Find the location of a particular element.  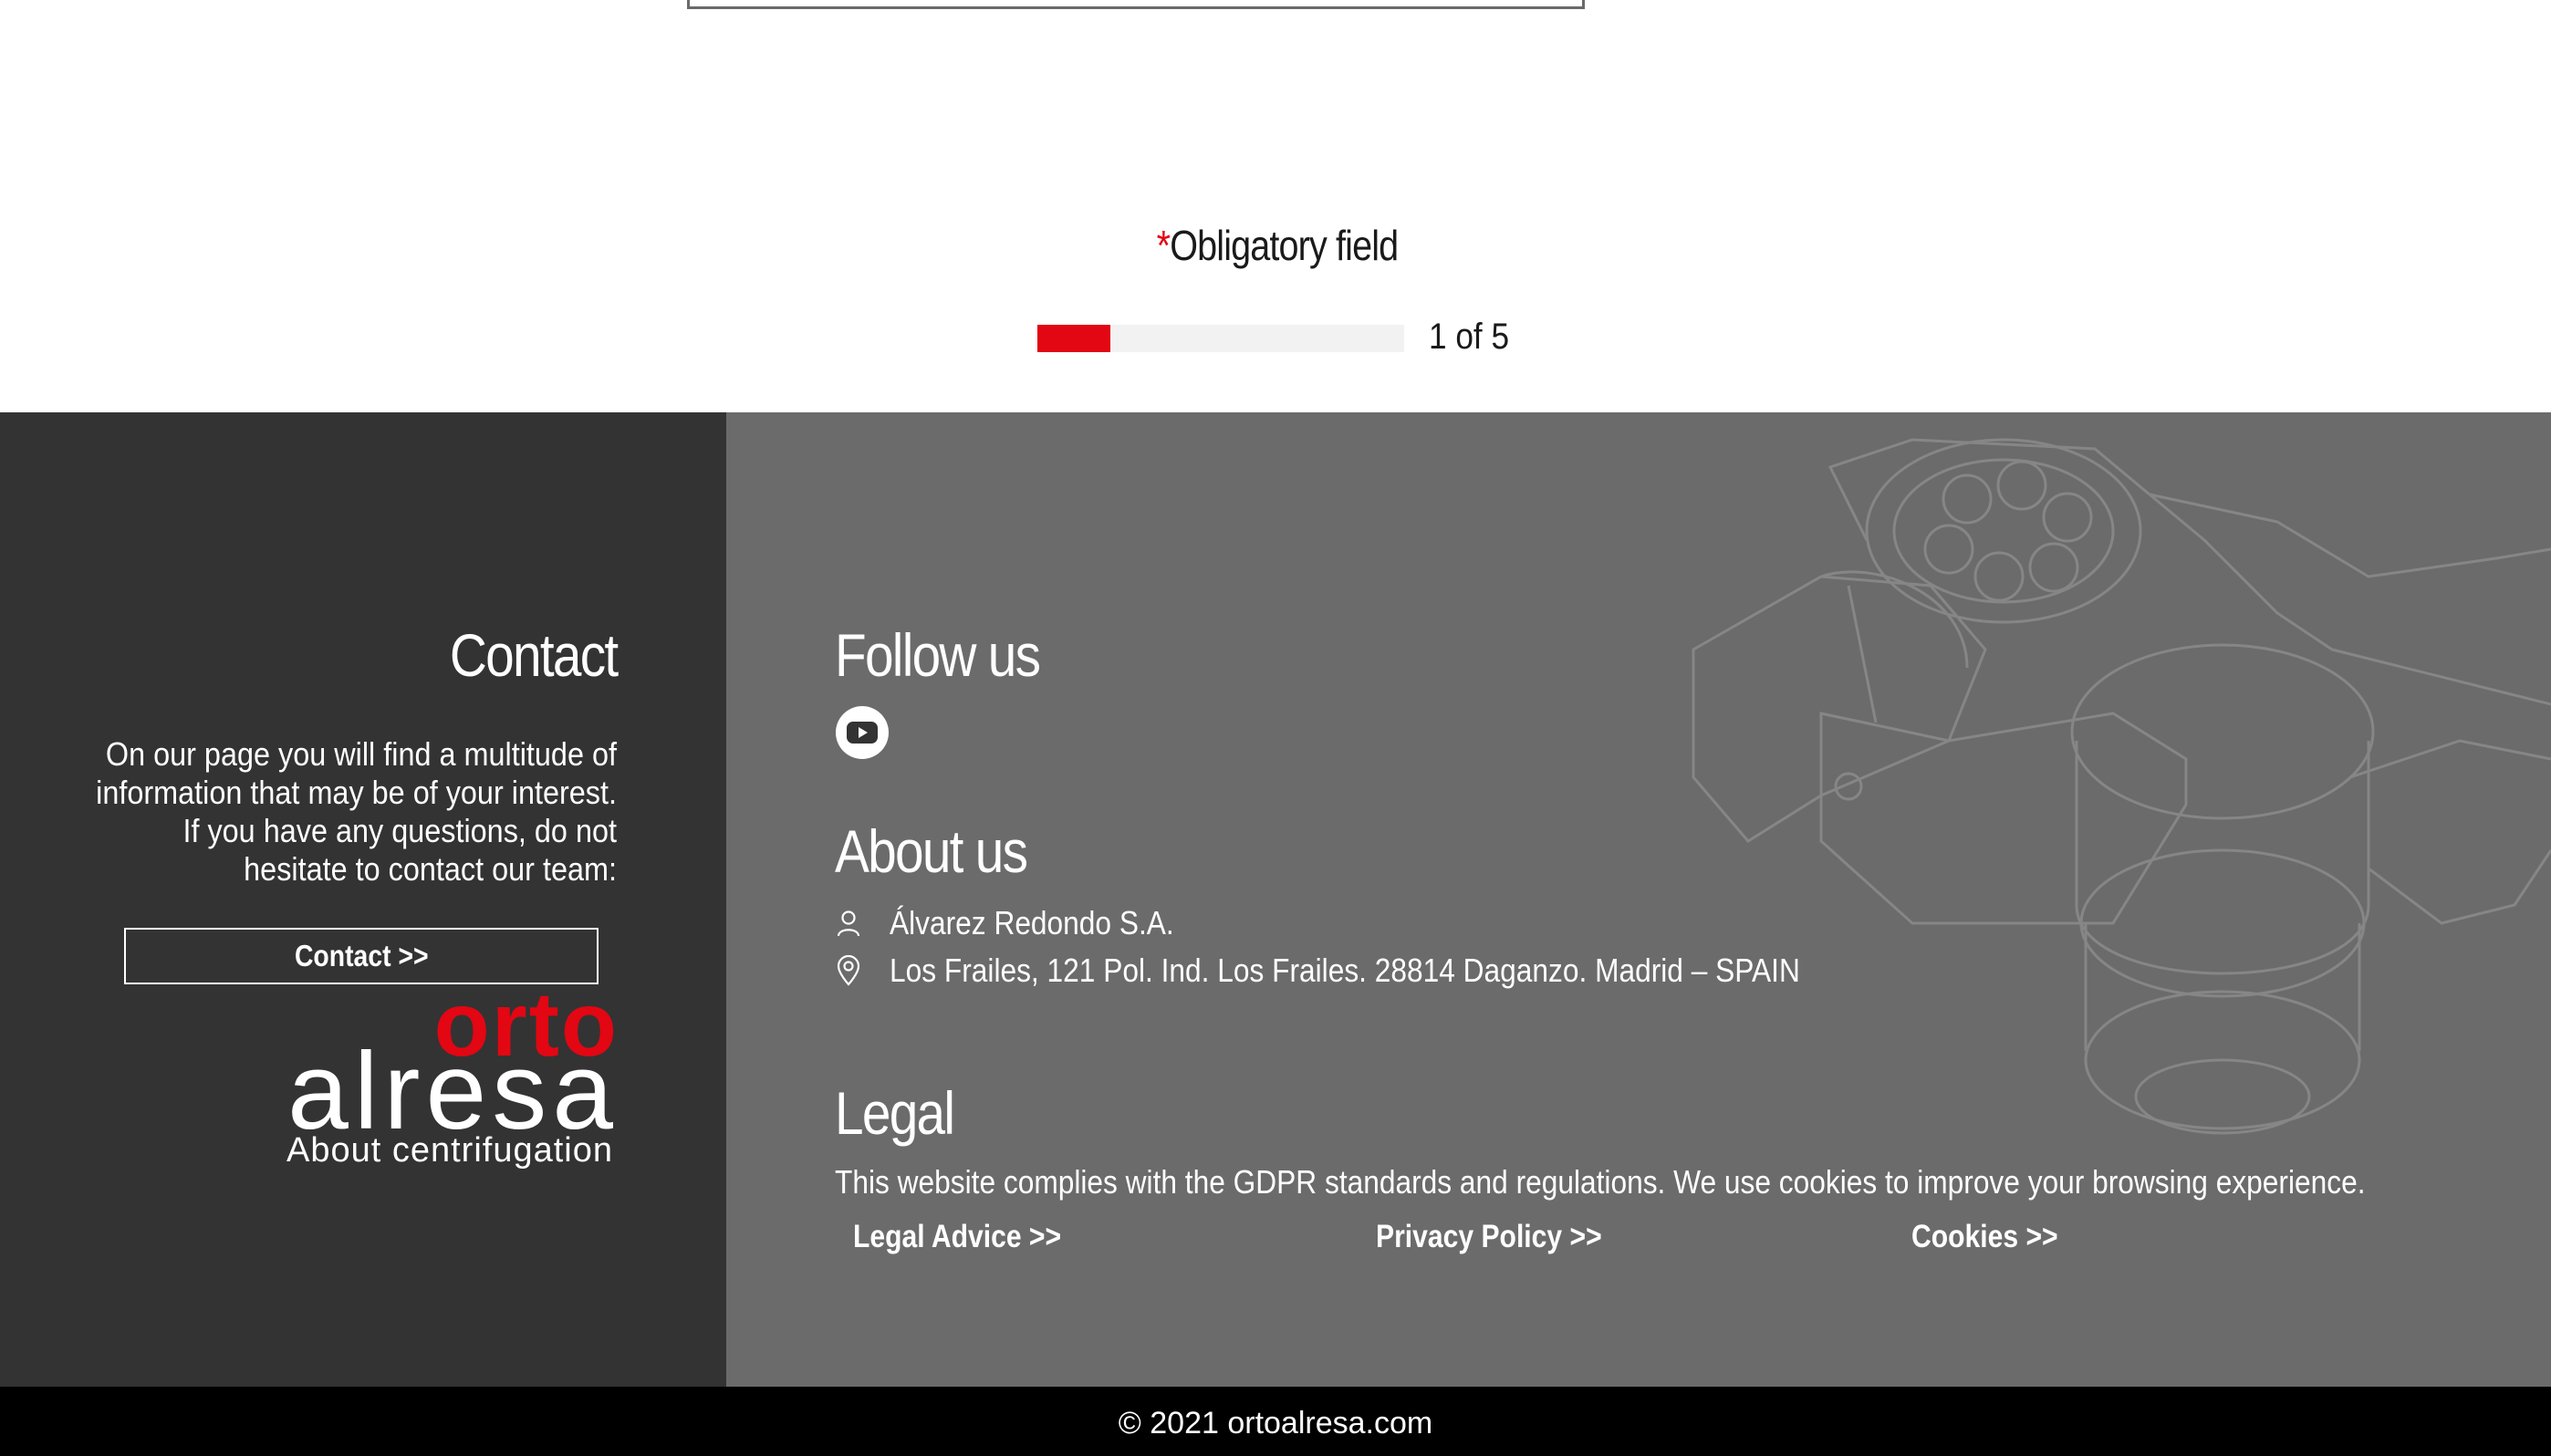

contact-button-label: Contact >> is located at coordinates (361, 955).